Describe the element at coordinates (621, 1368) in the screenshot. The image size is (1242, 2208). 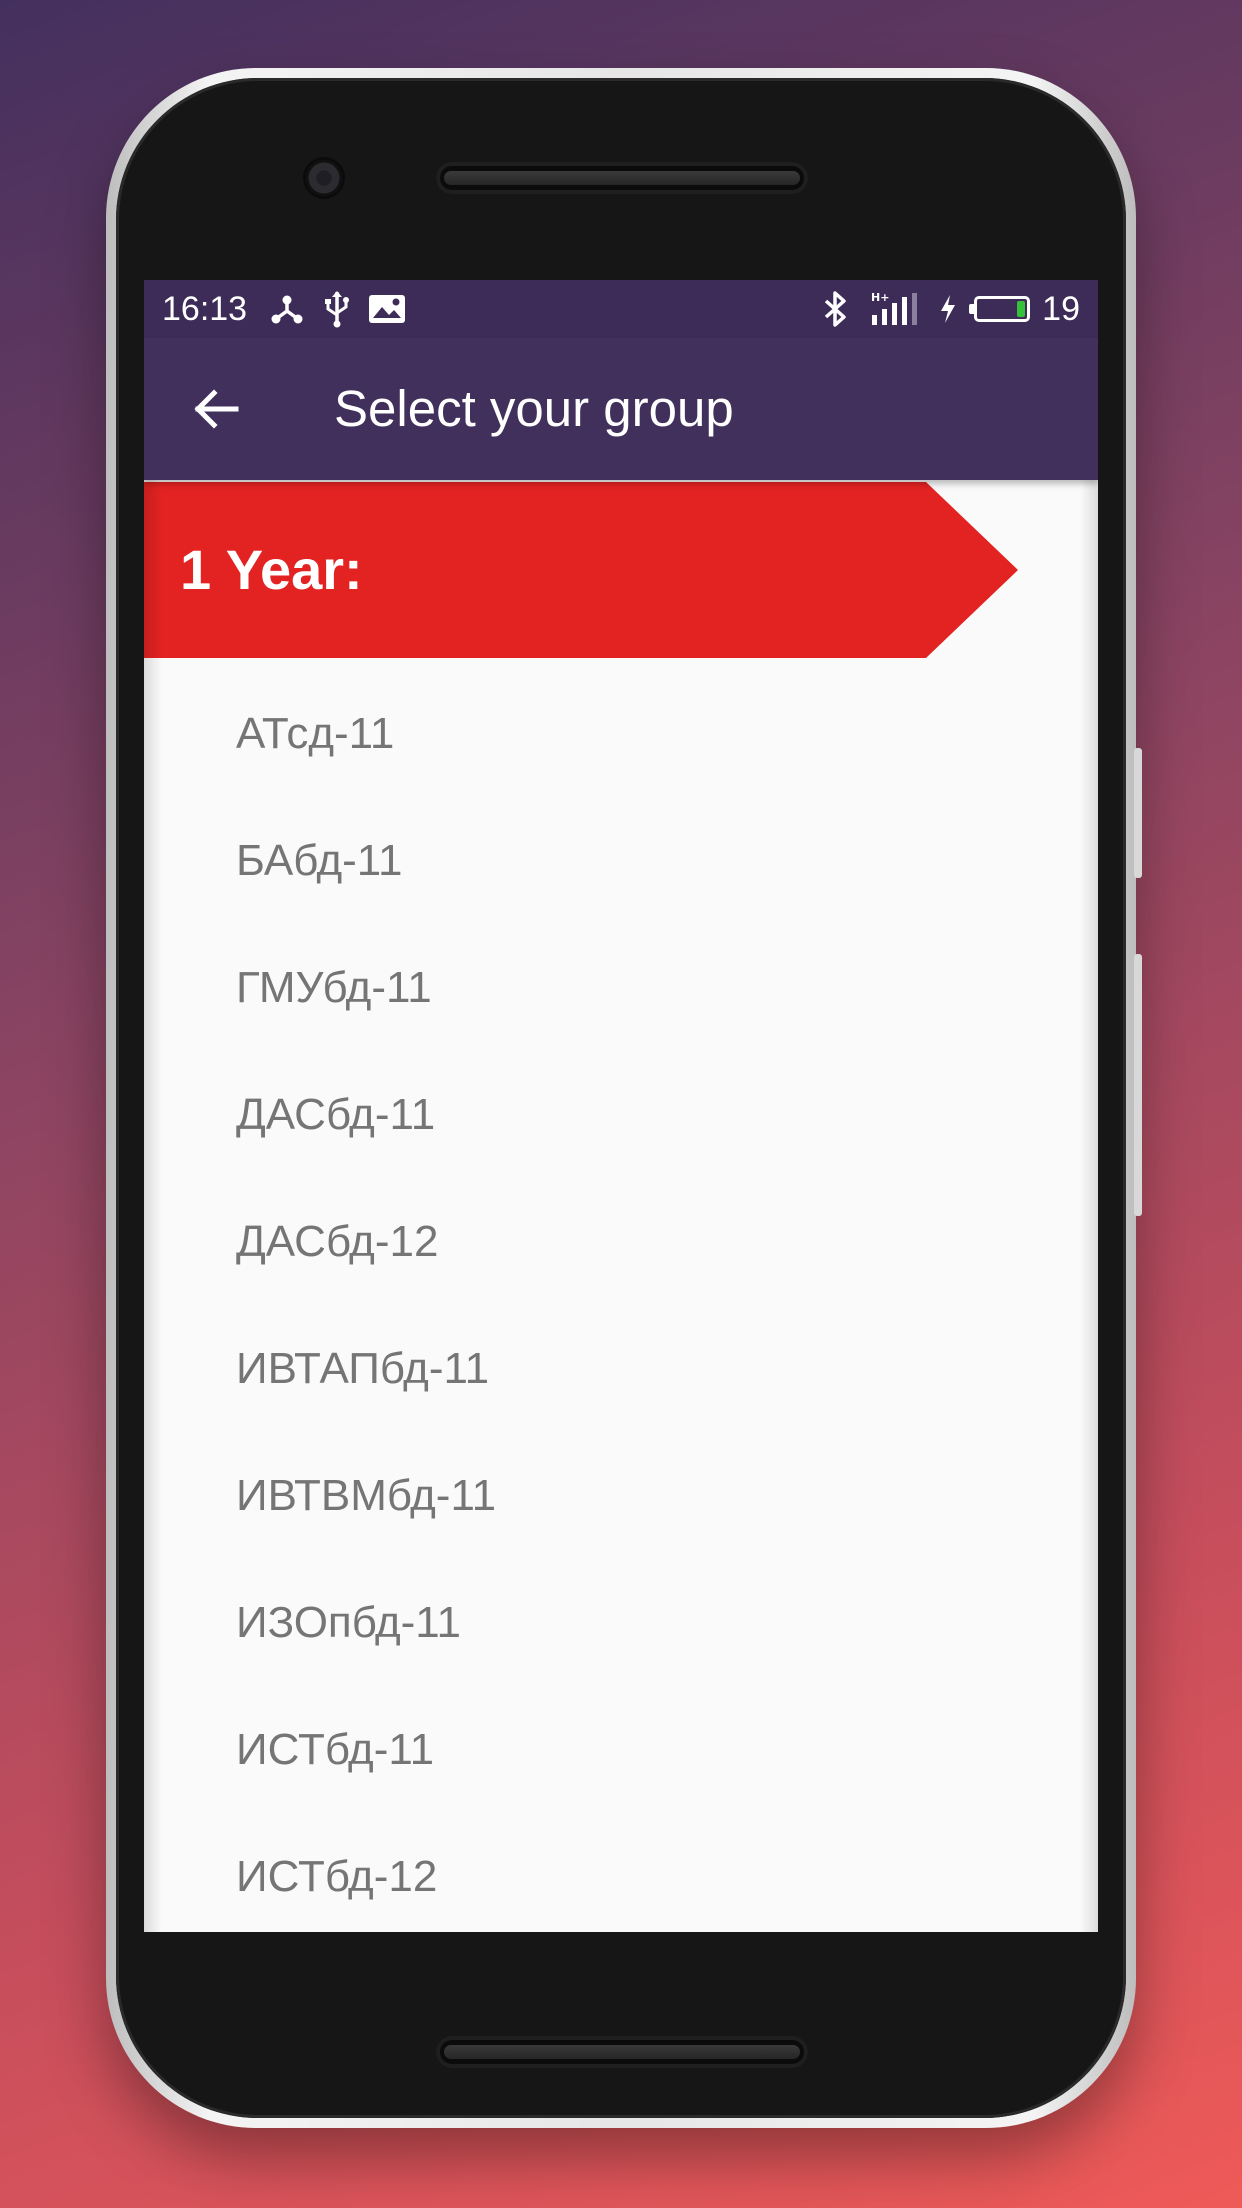
I see `group-list-item: ИВТАПбд-11` at that location.